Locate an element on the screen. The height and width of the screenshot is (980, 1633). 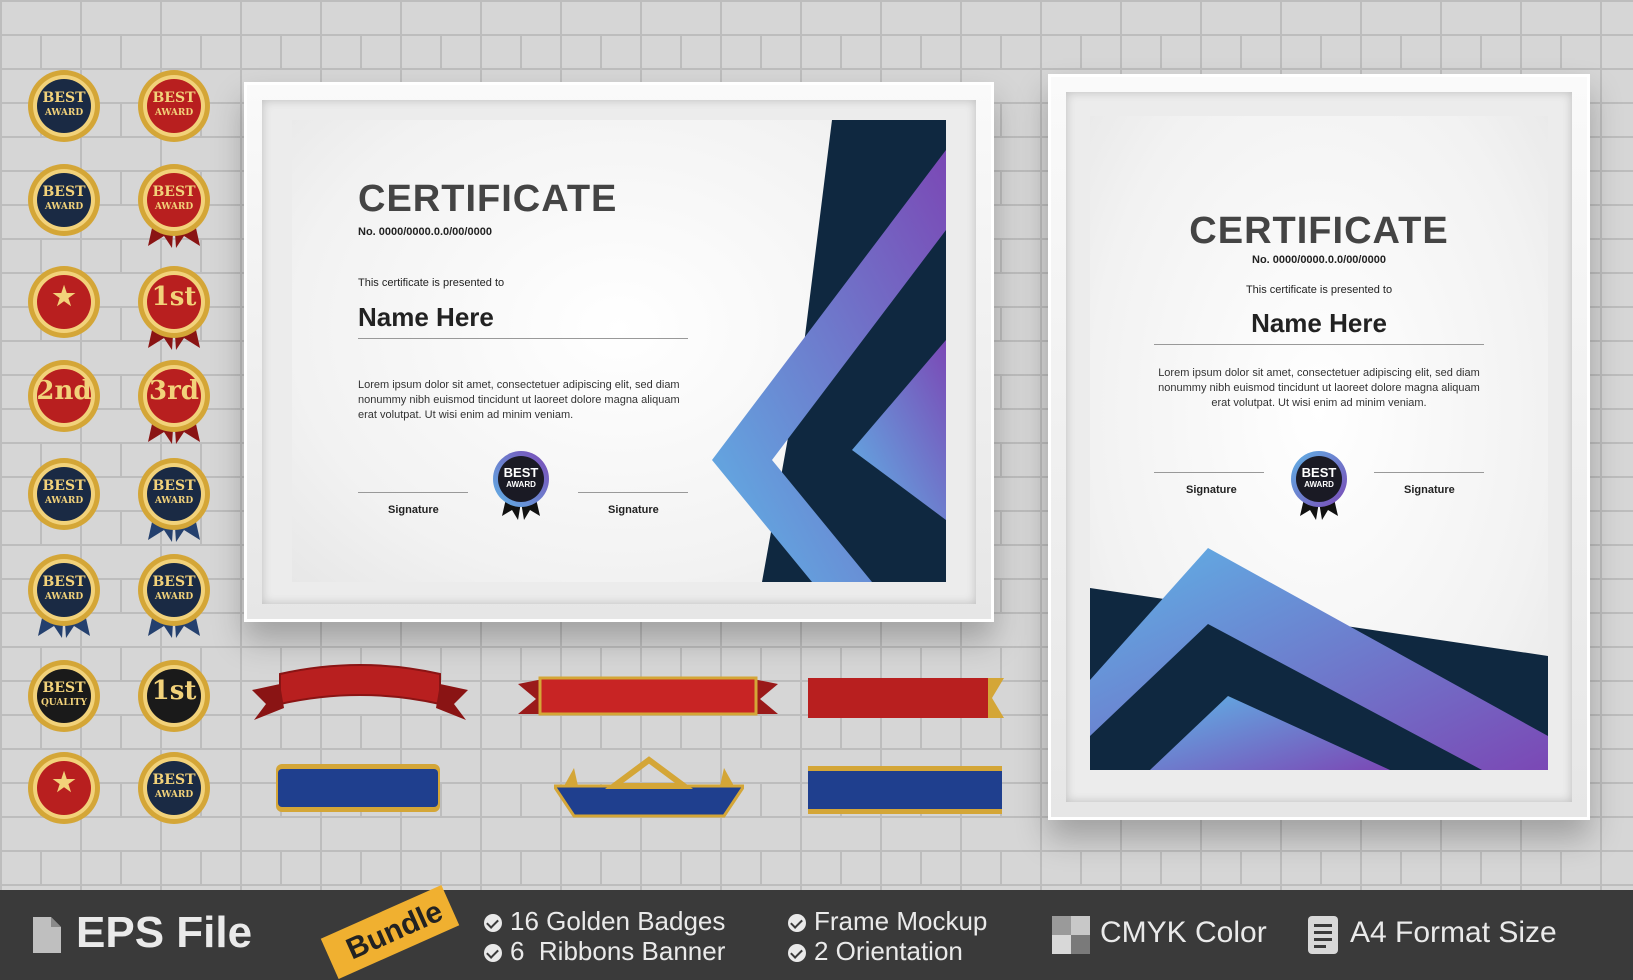
cmyk-label: CMYK Color is located at coordinates (1183, 932).